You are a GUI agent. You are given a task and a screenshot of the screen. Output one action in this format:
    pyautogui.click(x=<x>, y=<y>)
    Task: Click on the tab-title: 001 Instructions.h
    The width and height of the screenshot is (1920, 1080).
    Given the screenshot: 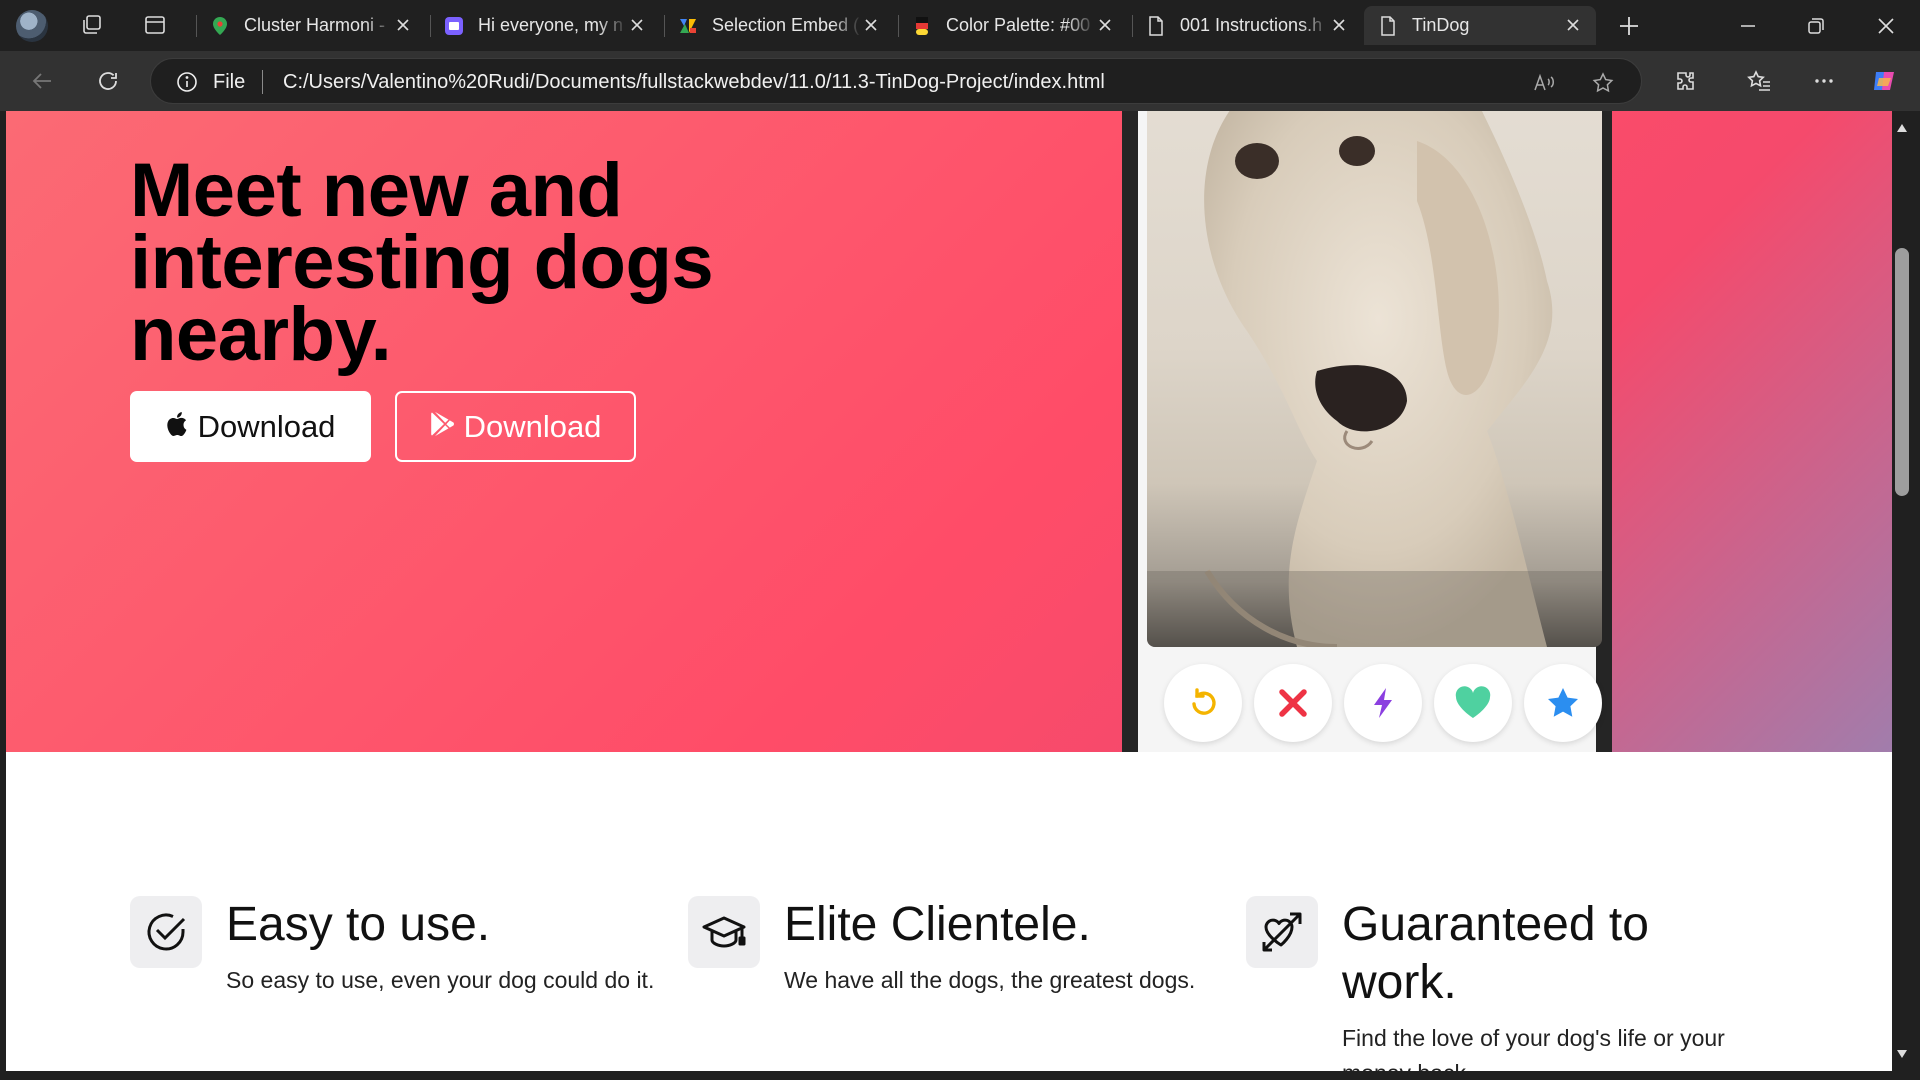 What is the action you would take?
    pyautogui.click(x=1251, y=25)
    